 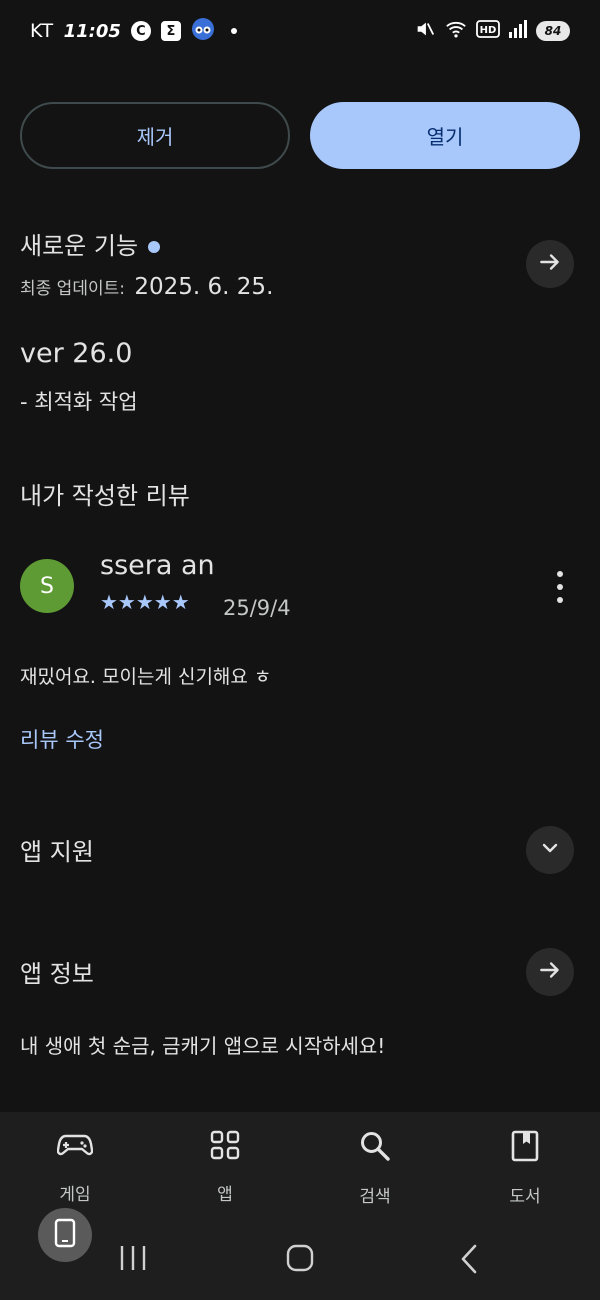 What do you see at coordinates (140, 31) in the screenshot?
I see `notification-c-icon: C` at bounding box center [140, 31].